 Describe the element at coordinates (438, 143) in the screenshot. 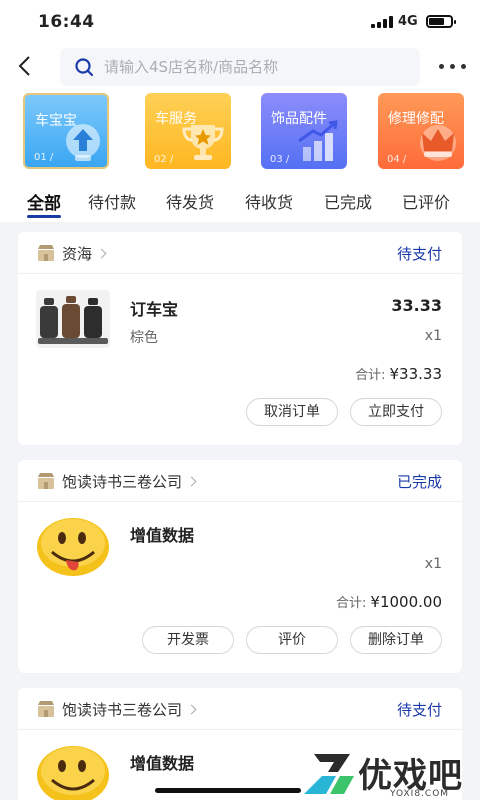

I see `crown-icon` at that location.